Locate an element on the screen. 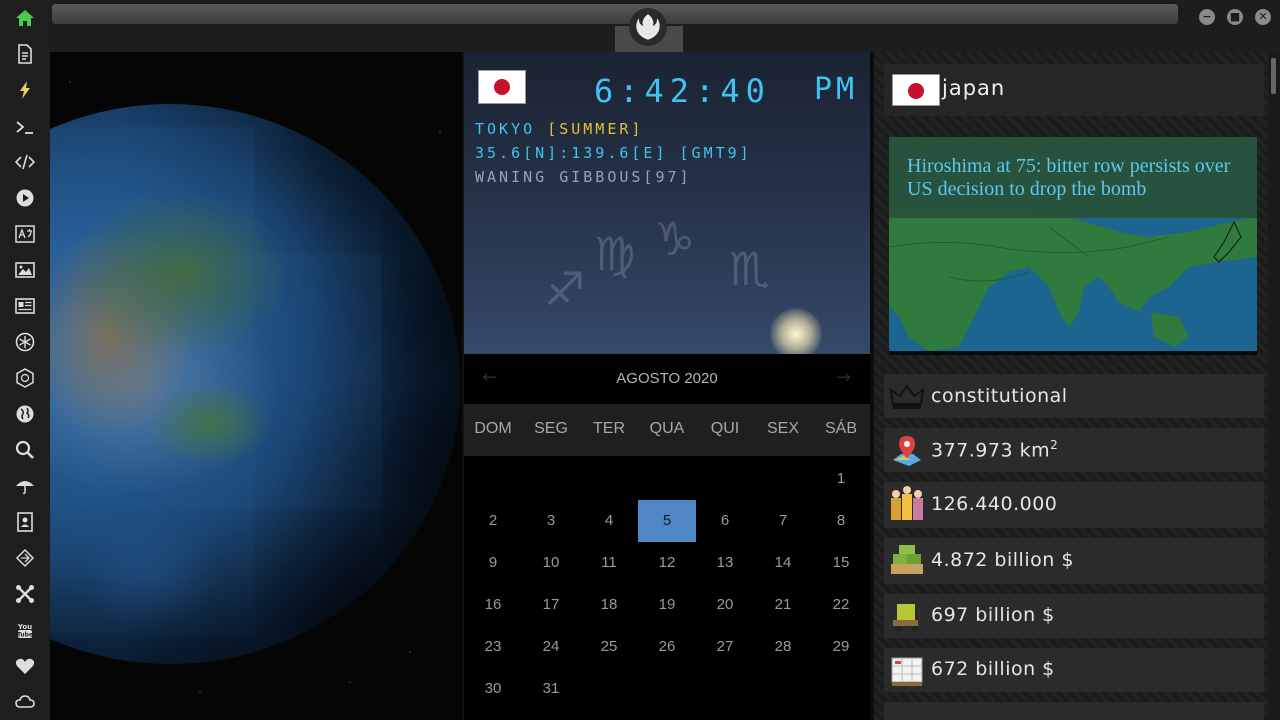 The width and height of the screenshot is (1280, 720). image-icon is located at coordinates (25, 270).